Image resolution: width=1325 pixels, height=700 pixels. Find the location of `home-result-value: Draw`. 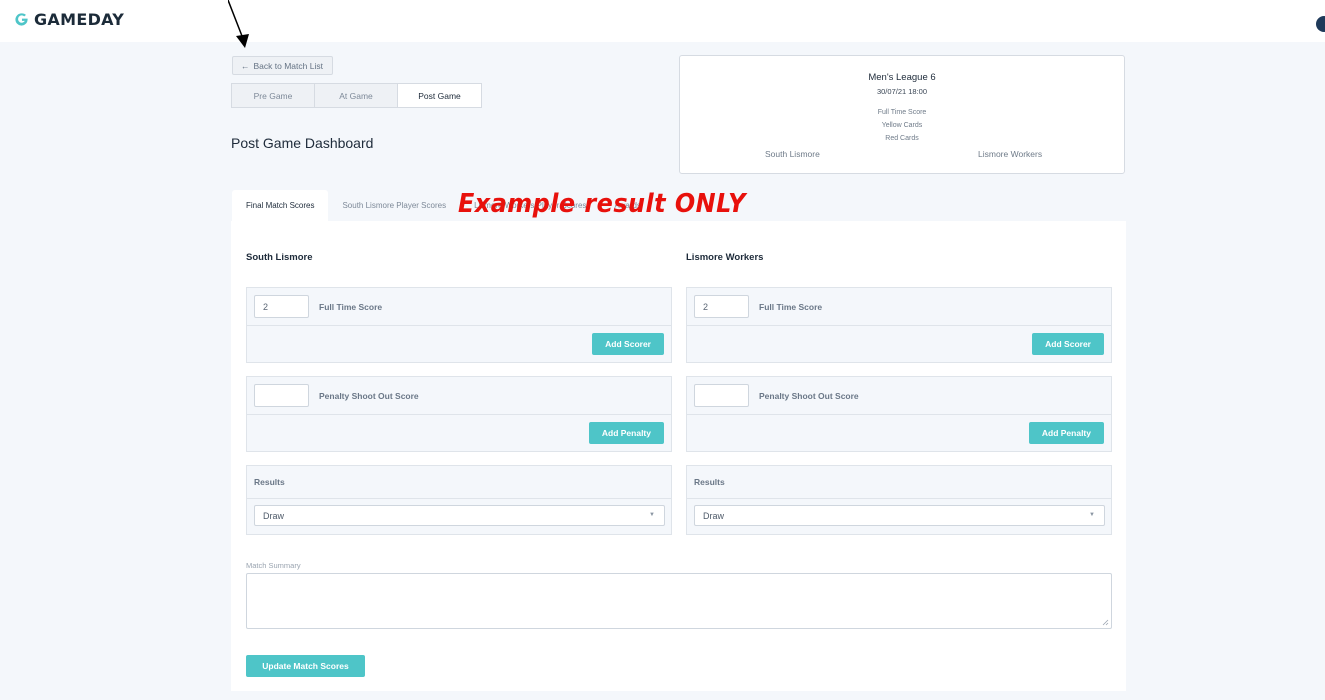

home-result-value: Draw is located at coordinates (274, 515).